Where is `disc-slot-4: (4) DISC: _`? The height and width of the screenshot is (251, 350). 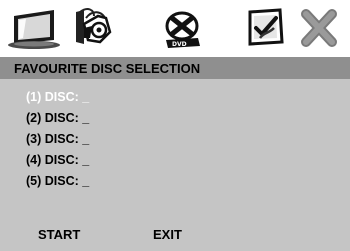 disc-slot-4: (4) DISC: _ is located at coordinates (57, 160).